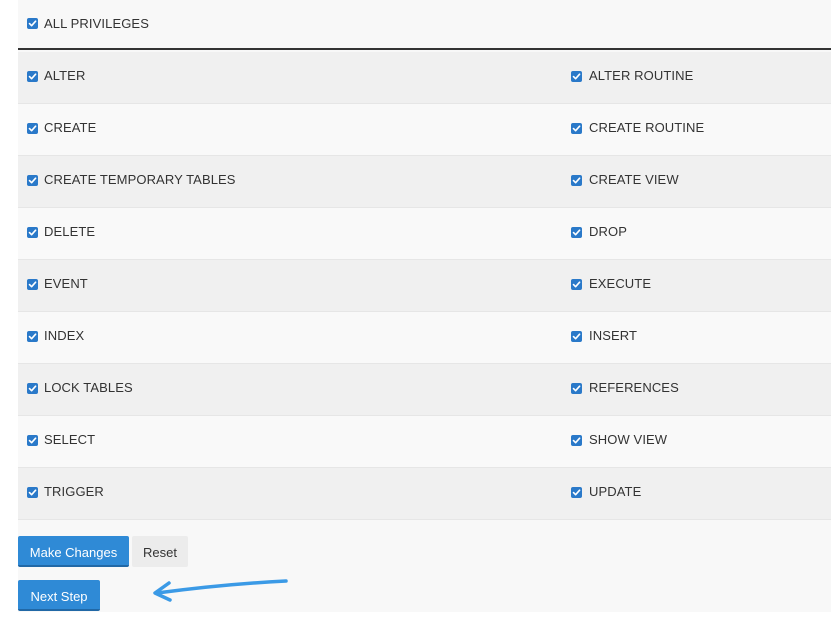 This screenshot has height=621, width=833. What do you see at coordinates (620, 284) in the screenshot?
I see `privilege-label: EXECUTE` at bounding box center [620, 284].